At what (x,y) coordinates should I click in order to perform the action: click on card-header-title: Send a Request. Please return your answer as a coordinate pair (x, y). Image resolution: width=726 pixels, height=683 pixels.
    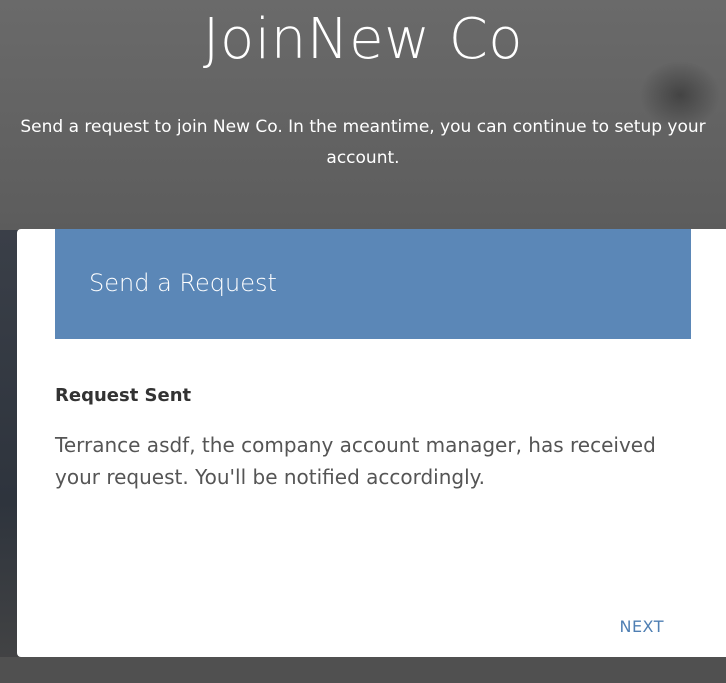
    Looking at the image, I should click on (183, 283).